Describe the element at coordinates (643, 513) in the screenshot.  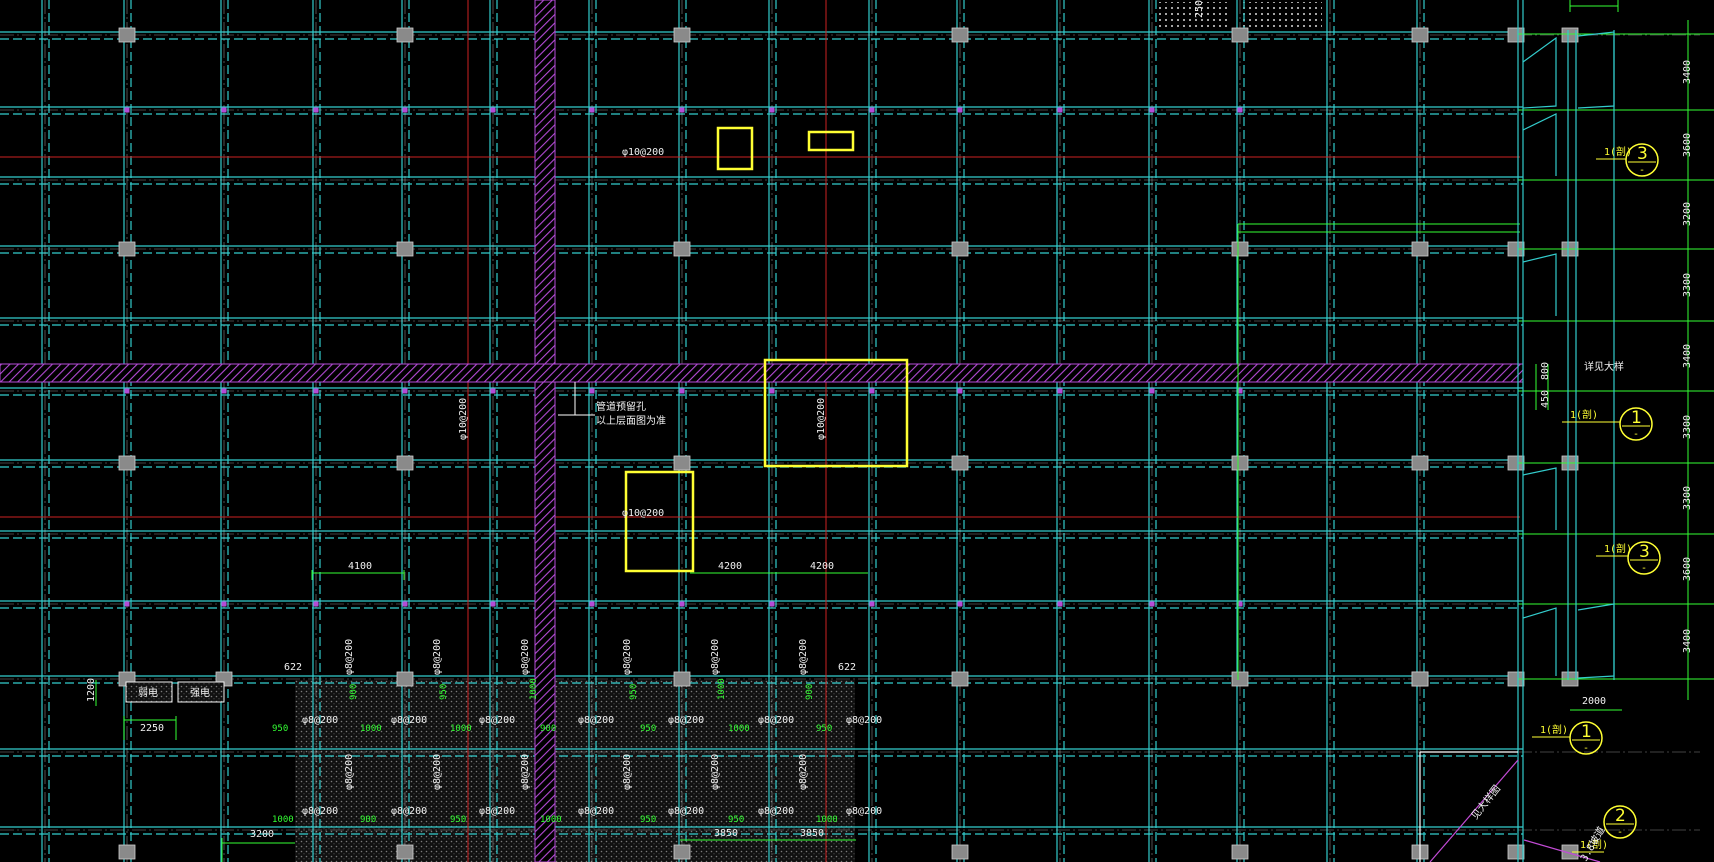
I see `rebar-label-low: φ10@200` at that location.